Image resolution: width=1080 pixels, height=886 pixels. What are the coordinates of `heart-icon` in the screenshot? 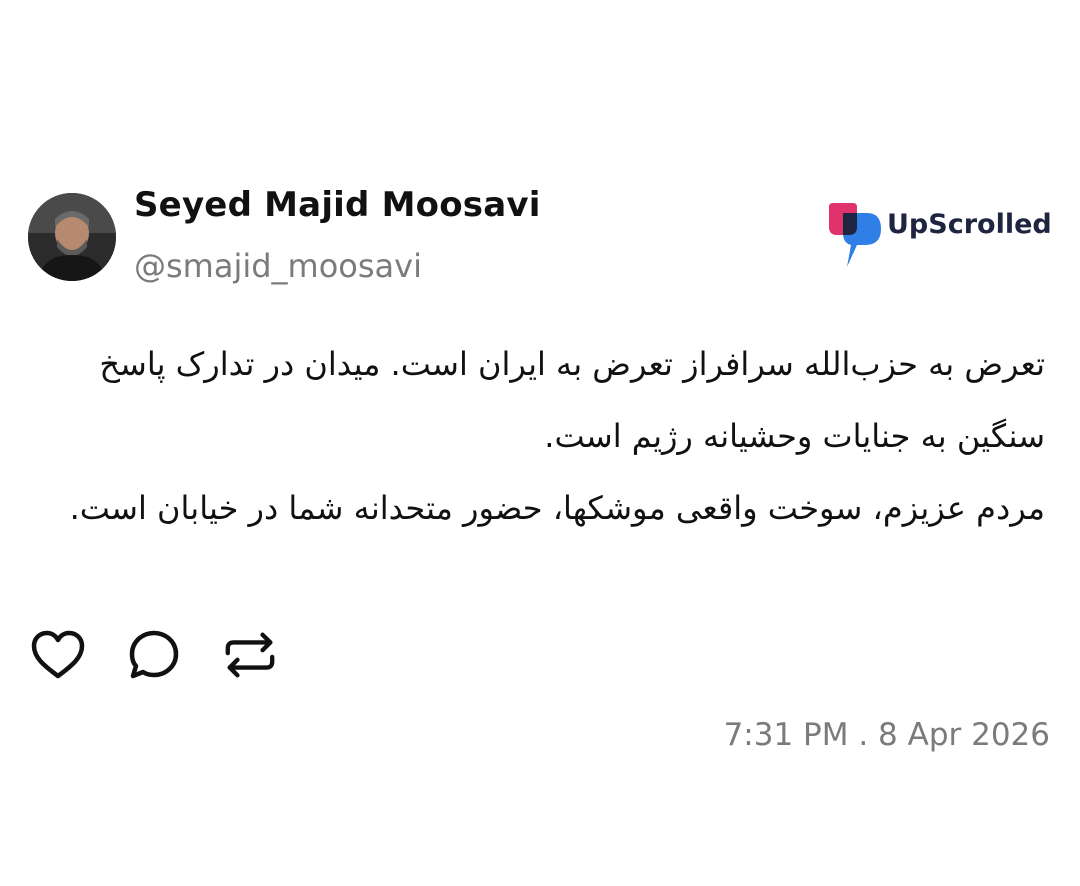 It's located at (58, 654).